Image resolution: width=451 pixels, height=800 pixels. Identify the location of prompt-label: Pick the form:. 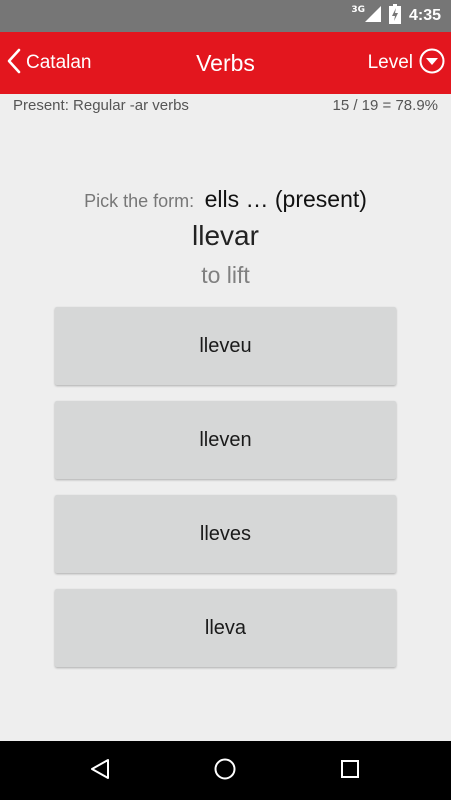
(139, 201).